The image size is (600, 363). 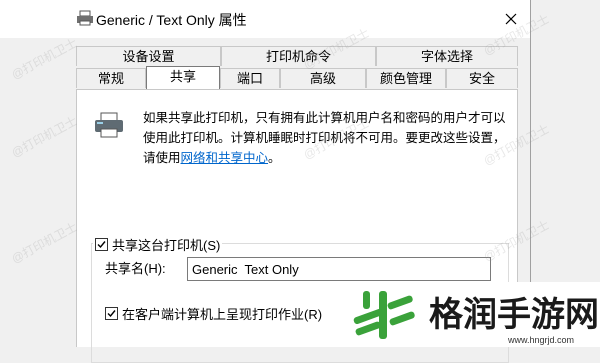 I want to click on tab-color-management: 颜色管理, so click(x=406, y=78).